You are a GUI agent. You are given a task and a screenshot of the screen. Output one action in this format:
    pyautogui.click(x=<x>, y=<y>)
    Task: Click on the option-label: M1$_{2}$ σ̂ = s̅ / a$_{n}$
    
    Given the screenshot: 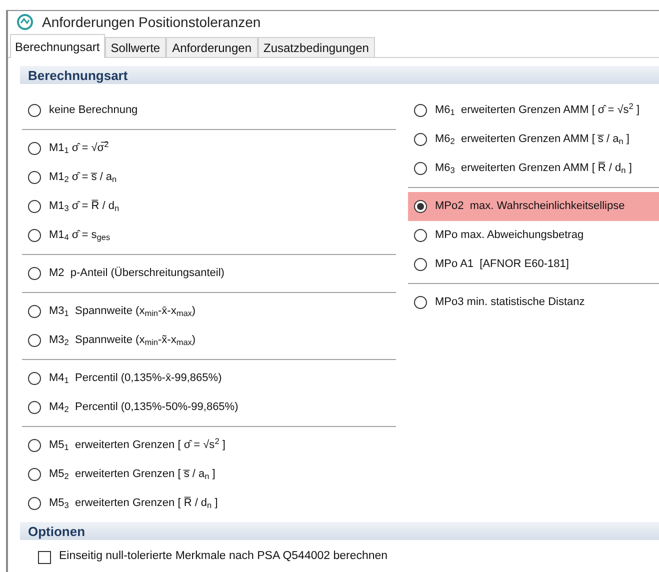 What is the action you would take?
    pyautogui.click(x=83, y=178)
    